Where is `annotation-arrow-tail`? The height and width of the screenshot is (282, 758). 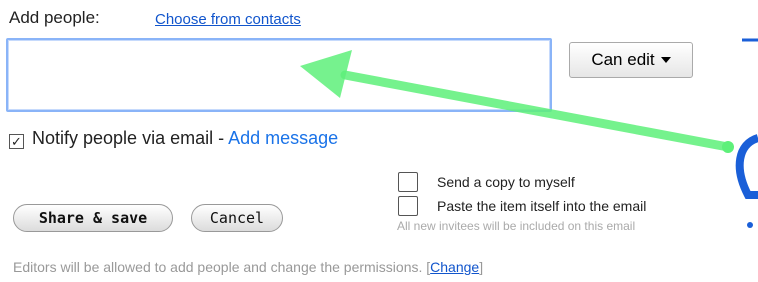
annotation-arrow-tail is located at coordinates (728, 147).